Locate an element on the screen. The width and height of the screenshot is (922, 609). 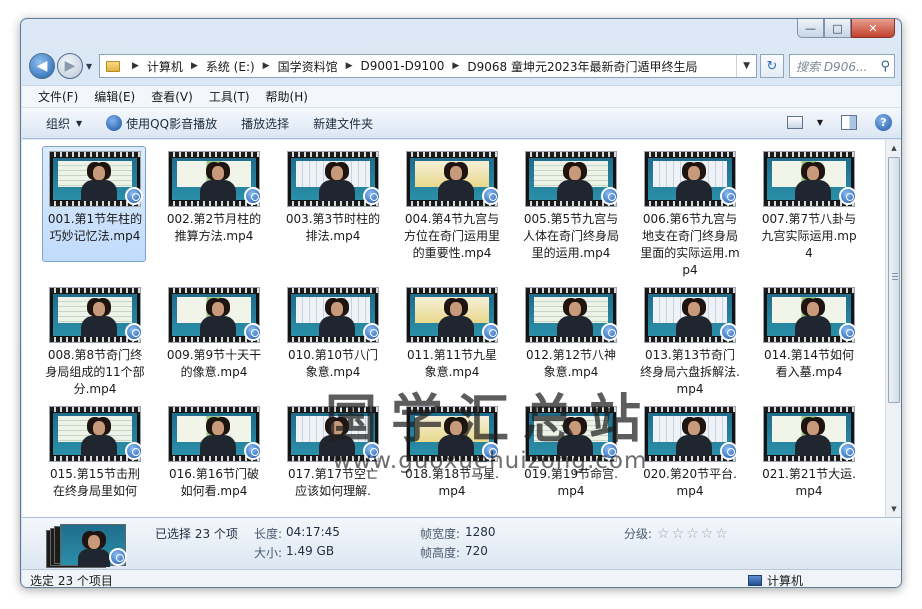
new-folder-button: 新建文件夹 is located at coordinates (343, 123).